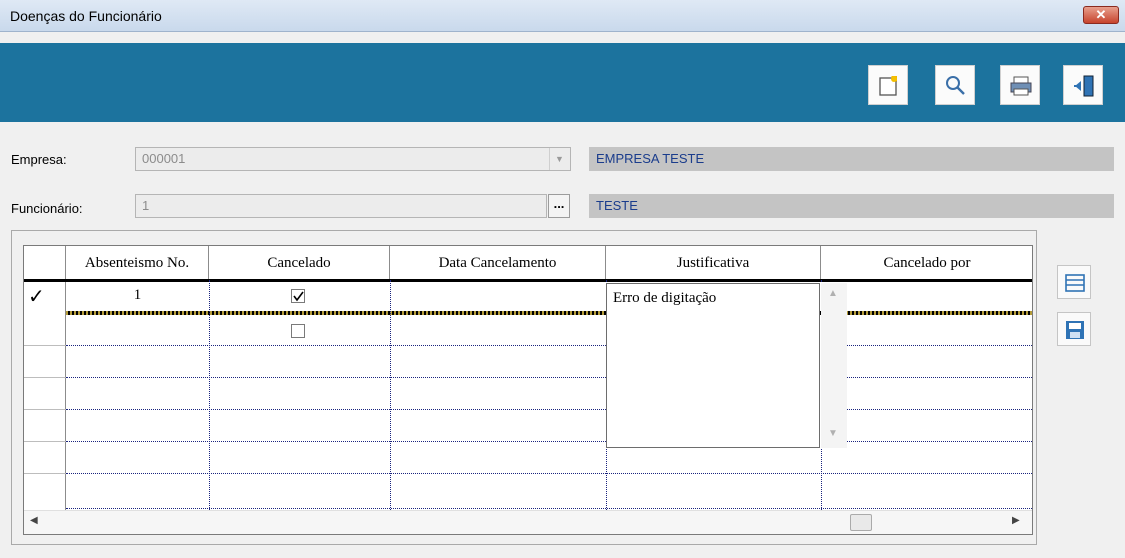 The width and height of the screenshot is (1125, 558). Describe the element at coordinates (341, 206) in the screenshot. I see `funcionario-code-input: 1` at that location.